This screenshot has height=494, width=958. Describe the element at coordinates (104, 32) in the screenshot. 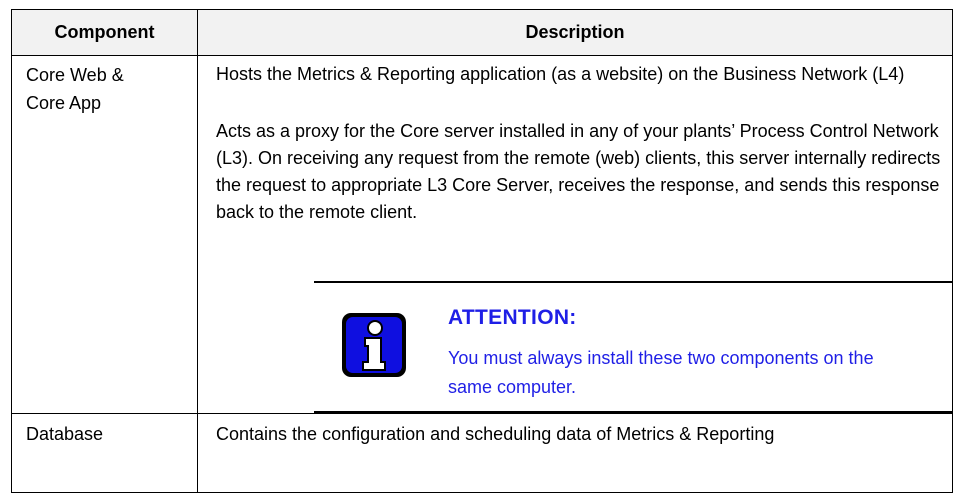

I see `header-component: Component` at that location.